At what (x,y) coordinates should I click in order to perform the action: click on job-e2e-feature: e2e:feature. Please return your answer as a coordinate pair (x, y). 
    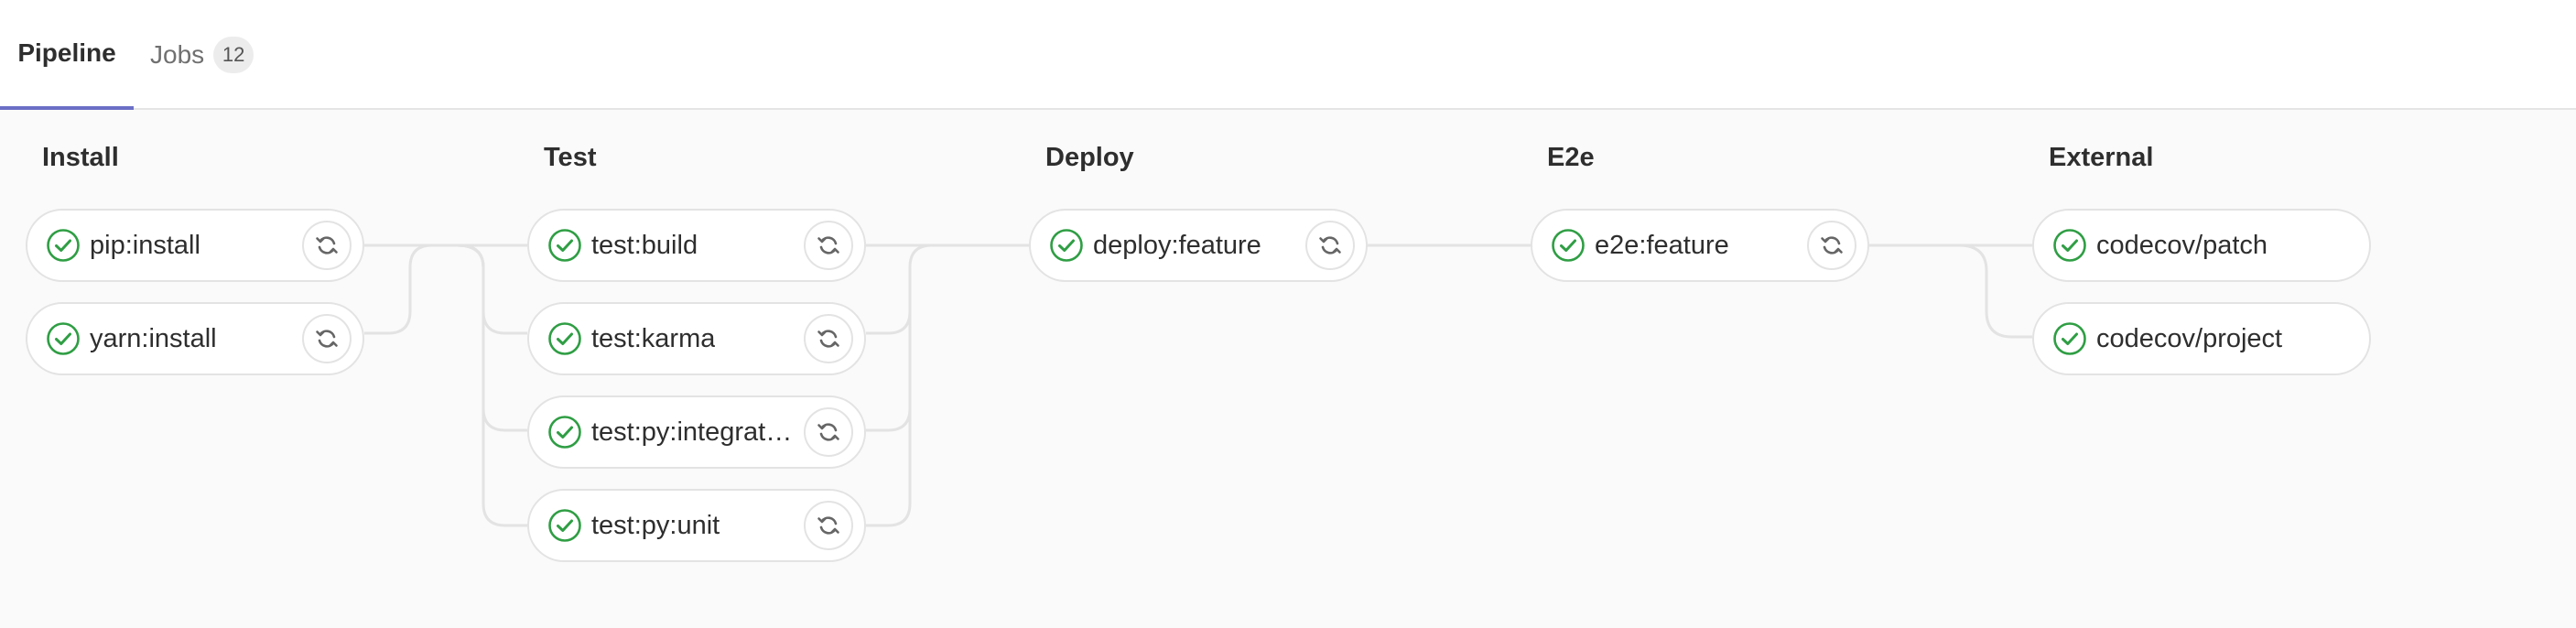
    Looking at the image, I should click on (1700, 246).